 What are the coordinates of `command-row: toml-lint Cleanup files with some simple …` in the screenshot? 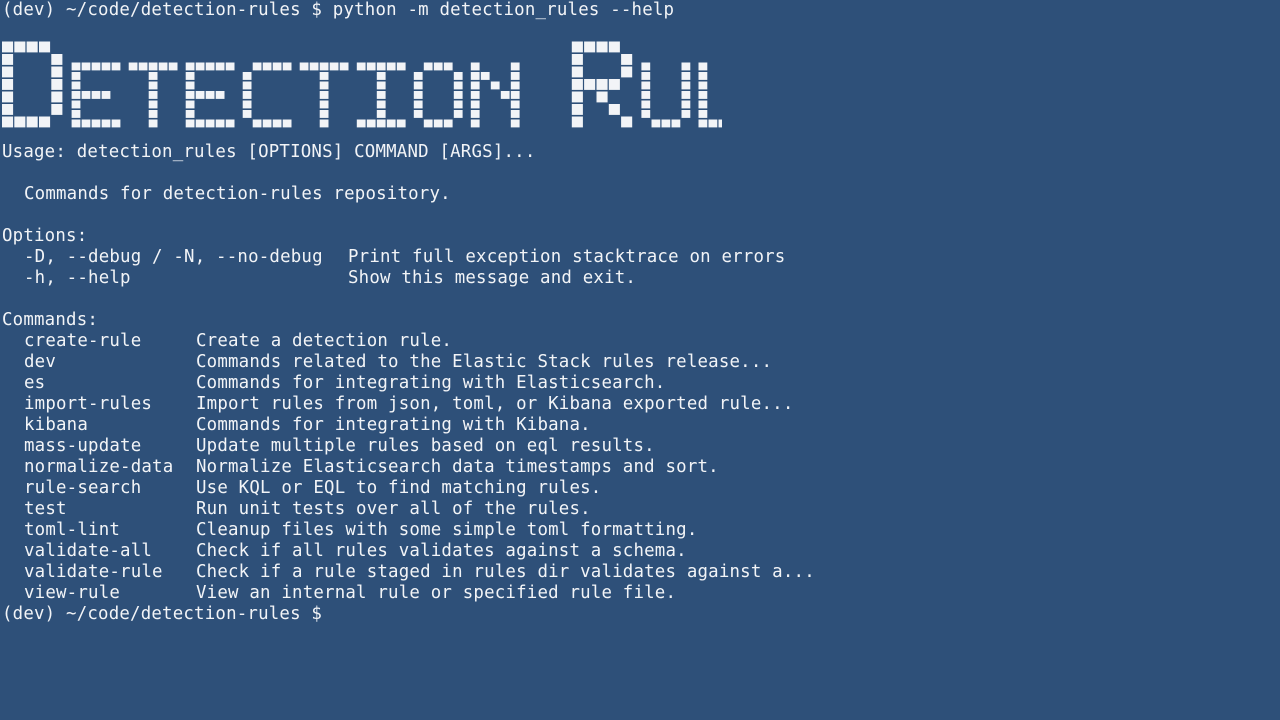 It's located at (641, 530).